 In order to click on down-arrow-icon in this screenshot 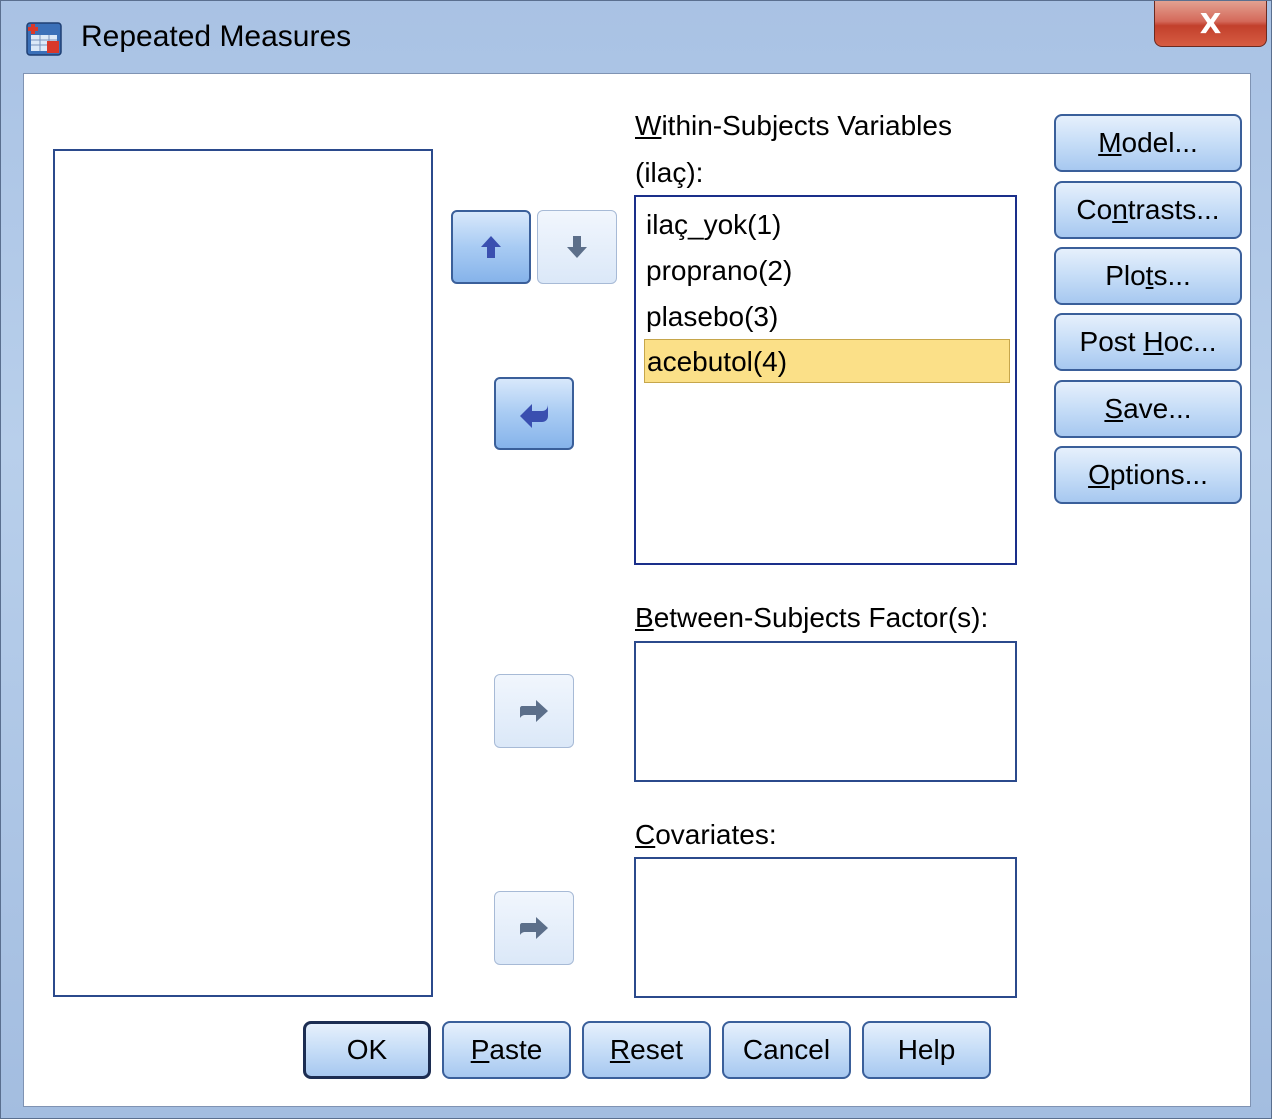, I will do `click(577, 247)`.